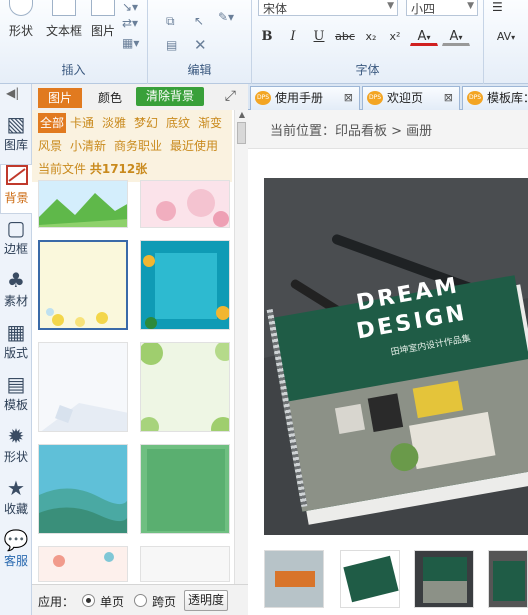  Describe the element at coordinates (395, 36) in the screenshot. I see `superscript-button: x²` at that location.